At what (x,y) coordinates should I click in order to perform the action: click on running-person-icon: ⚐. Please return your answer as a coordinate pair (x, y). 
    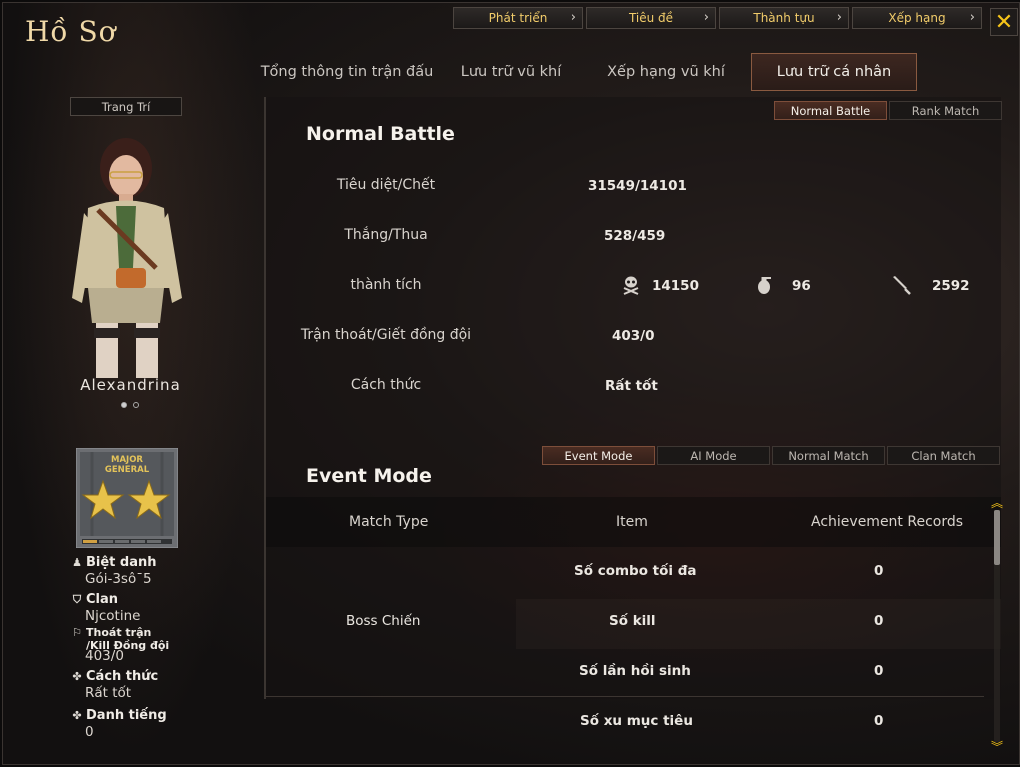
    Looking at the image, I should click on (77, 632).